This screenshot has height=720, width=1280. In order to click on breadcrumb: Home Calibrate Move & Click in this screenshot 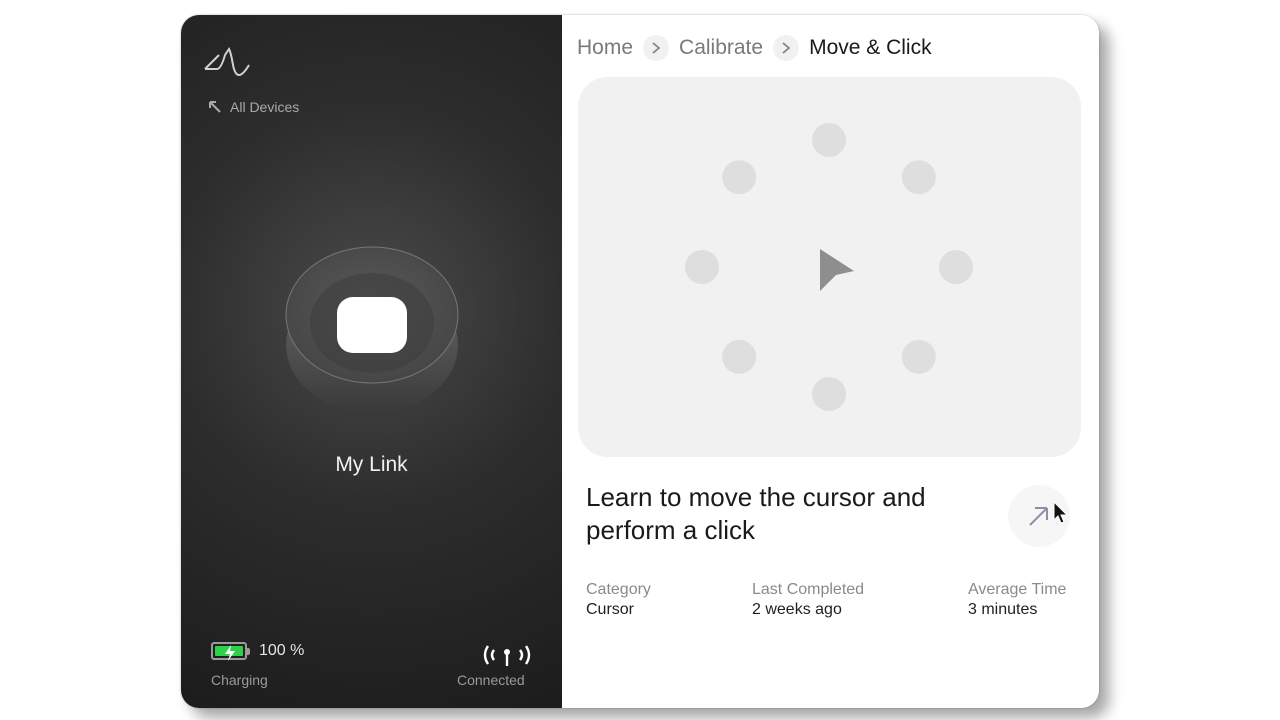, I will do `click(754, 48)`.